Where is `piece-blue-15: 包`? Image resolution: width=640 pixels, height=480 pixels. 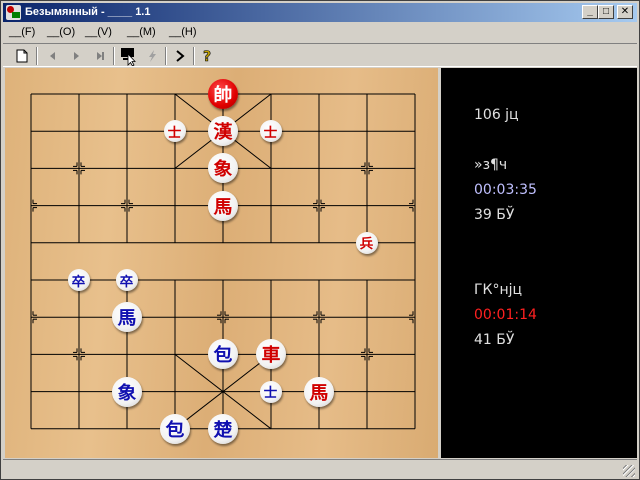 piece-blue-15: 包 is located at coordinates (175, 428).